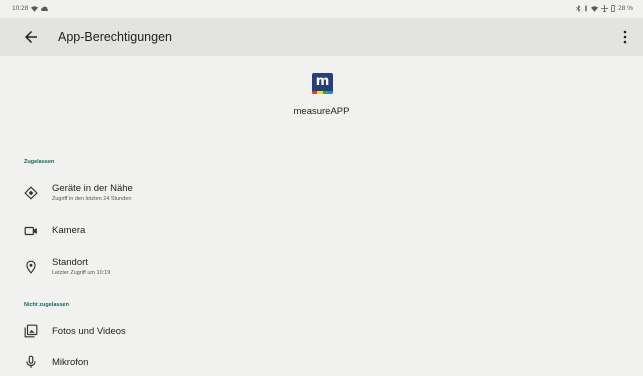 The width and height of the screenshot is (643, 376). I want to click on permission-item-camera: Kamera, so click(321, 231).